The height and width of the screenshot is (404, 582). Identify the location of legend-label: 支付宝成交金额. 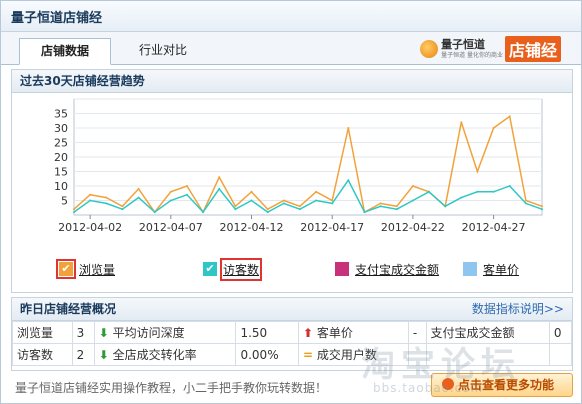
(397, 269).